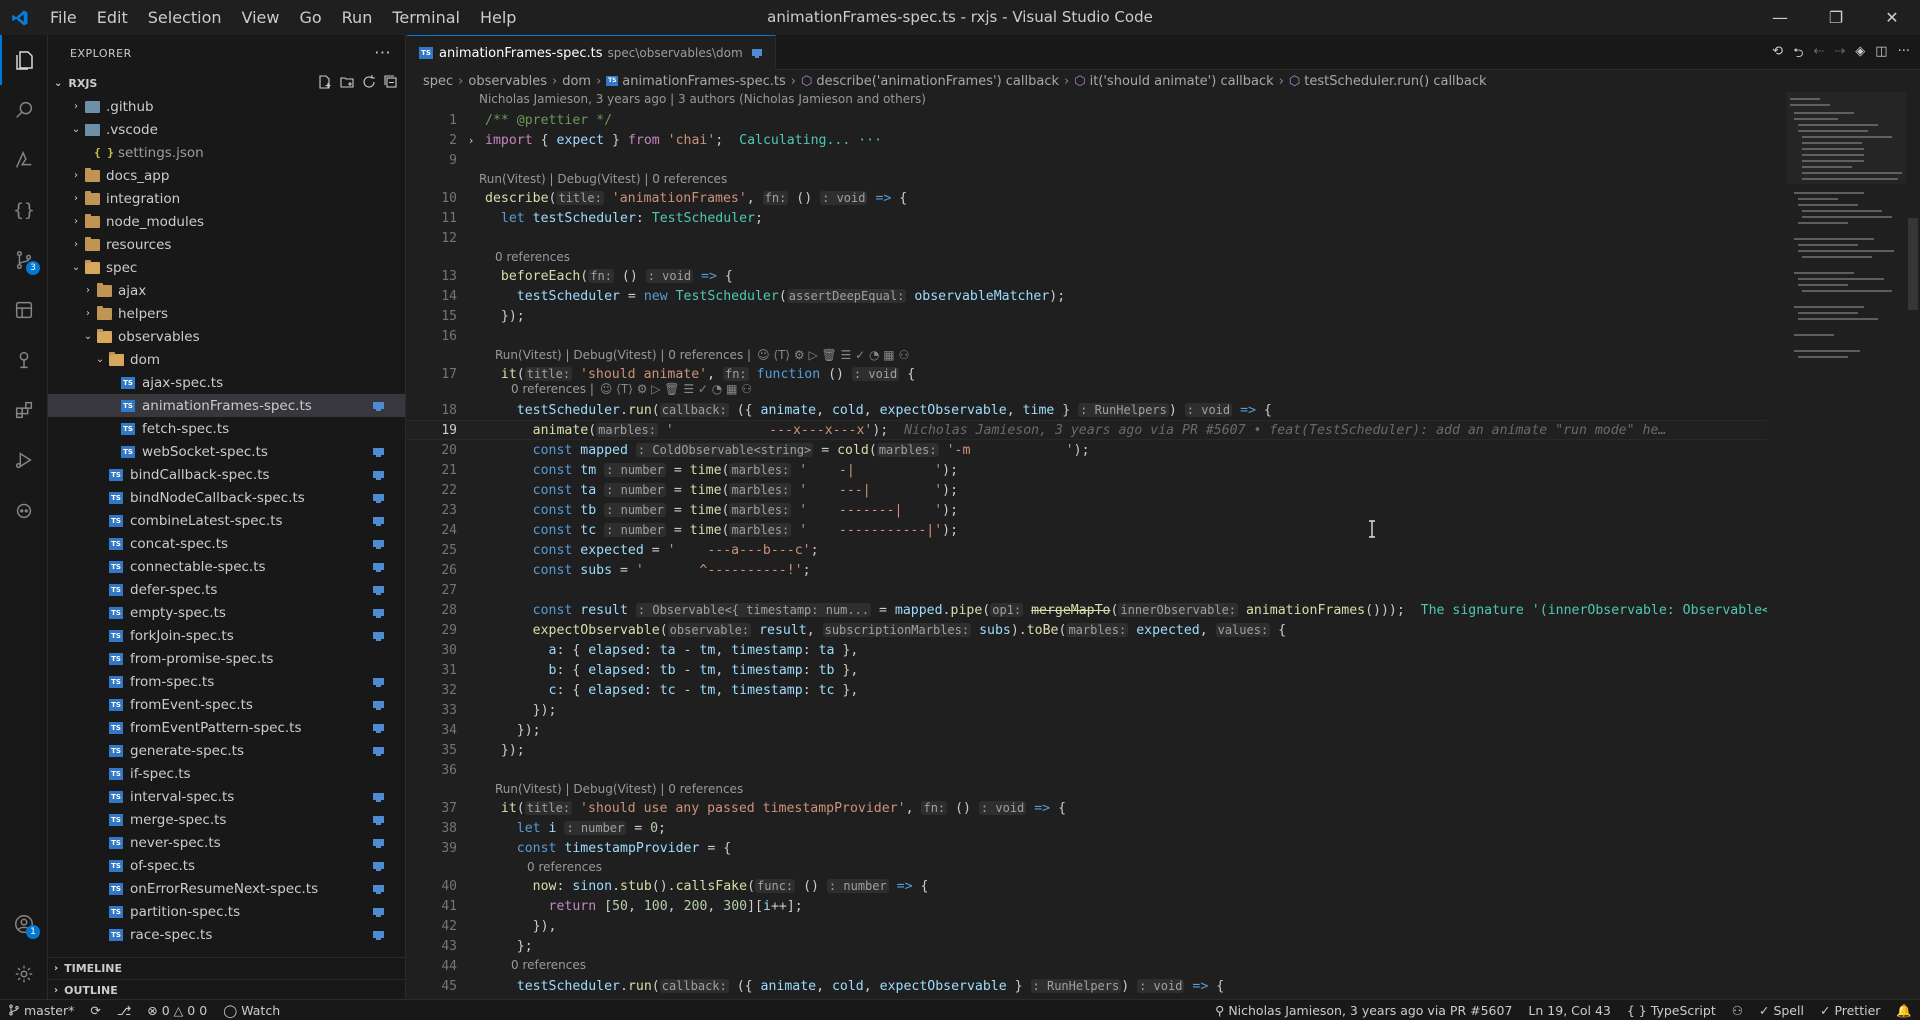  I want to click on tree-item: ⌄ .vscode, so click(226, 129).